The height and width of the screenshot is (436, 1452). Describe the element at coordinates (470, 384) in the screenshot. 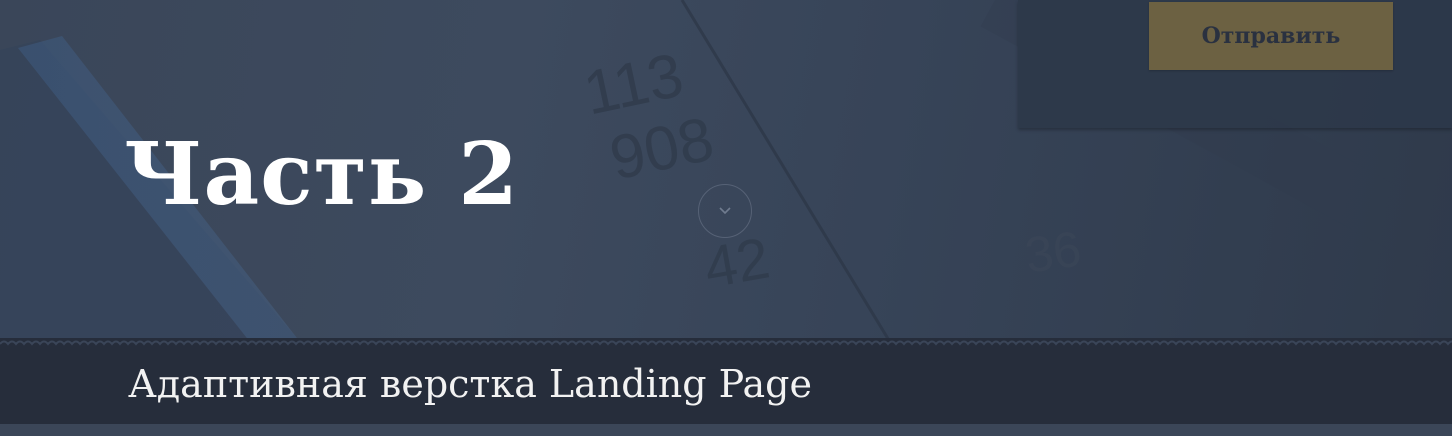

I see `caption-title: Адаптивная верстка Landing Page` at that location.